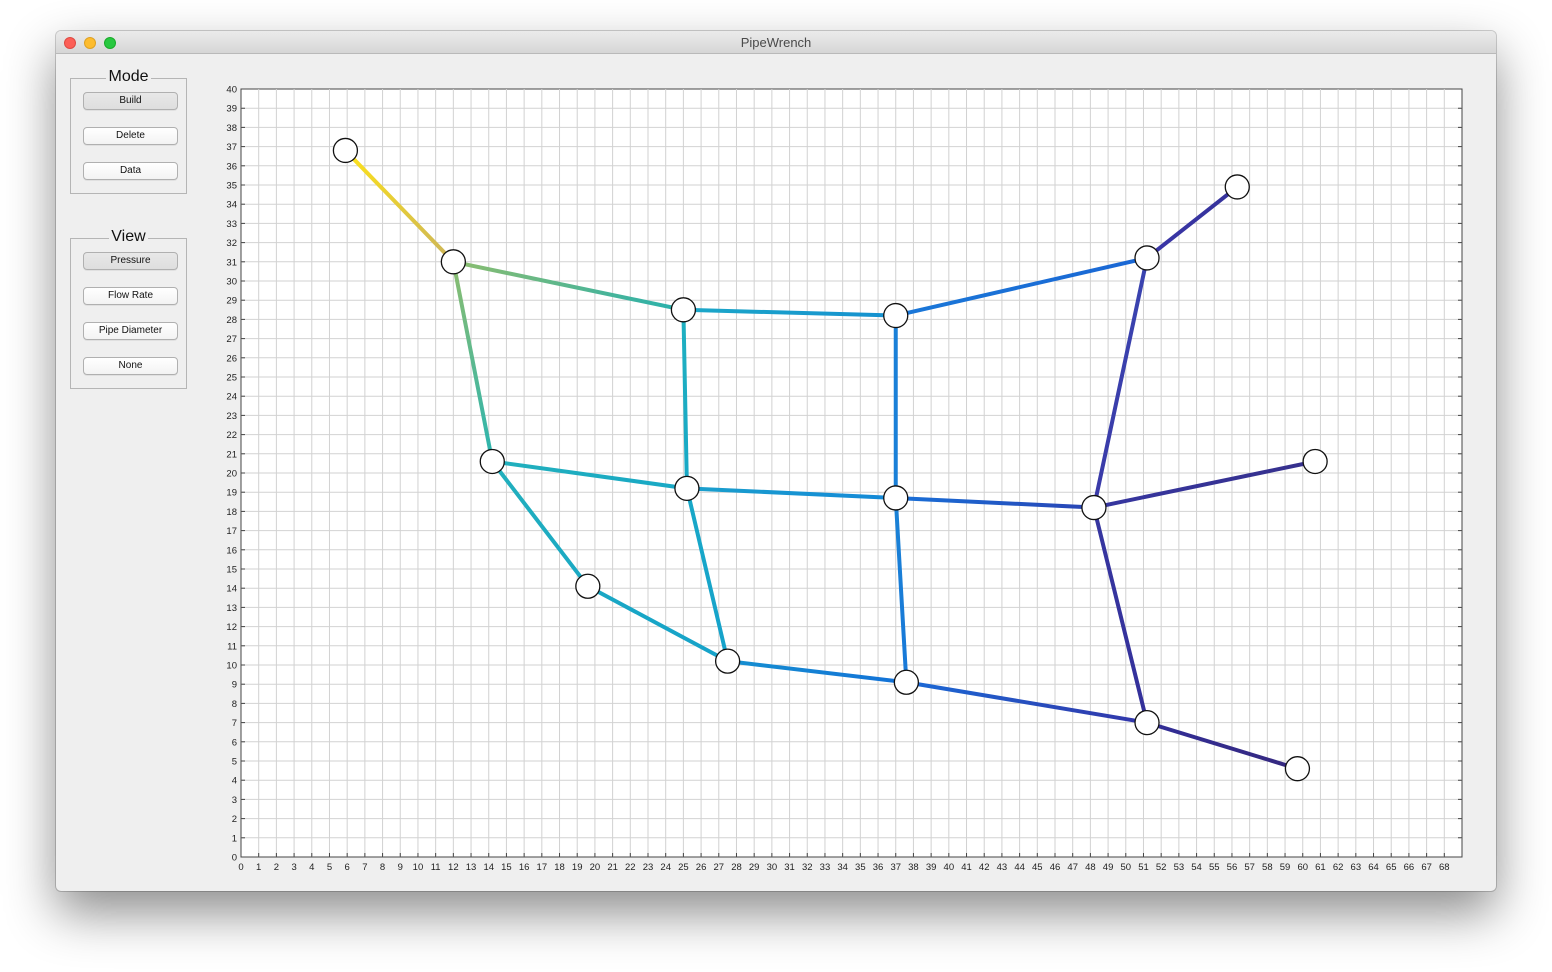 The image size is (1552, 972). What do you see at coordinates (234, 762) in the screenshot?
I see `y-tick-label: 5` at bounding box center [234, 762].